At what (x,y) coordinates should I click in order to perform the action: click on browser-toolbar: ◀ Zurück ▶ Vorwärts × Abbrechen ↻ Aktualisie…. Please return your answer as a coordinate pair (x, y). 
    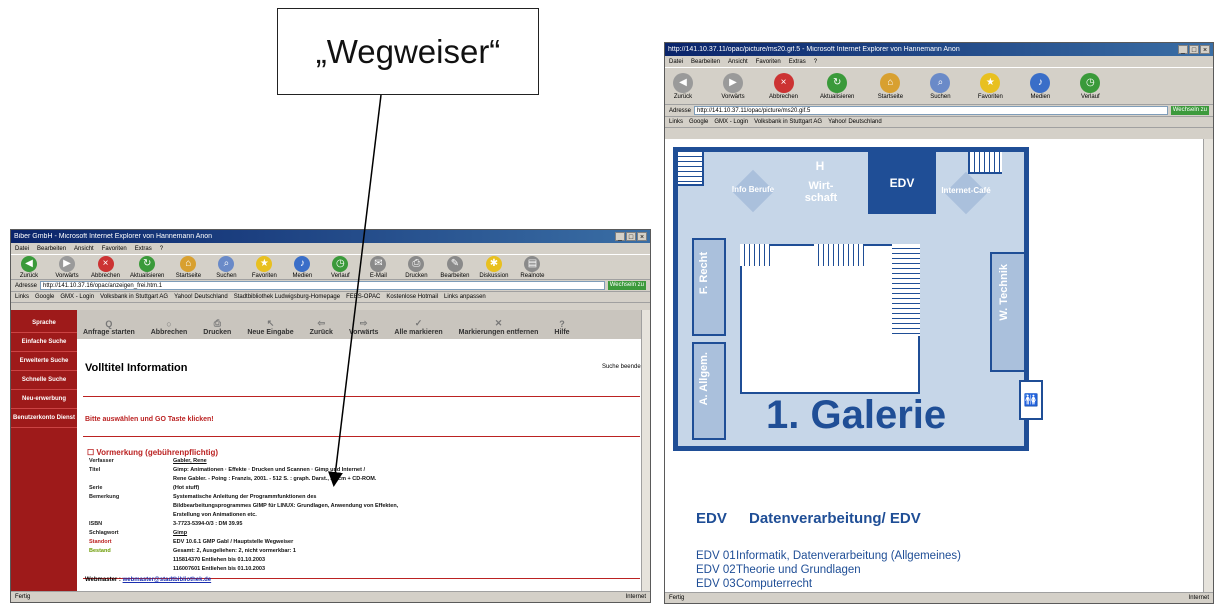
    Looking at the image, I should click on (939, 86).